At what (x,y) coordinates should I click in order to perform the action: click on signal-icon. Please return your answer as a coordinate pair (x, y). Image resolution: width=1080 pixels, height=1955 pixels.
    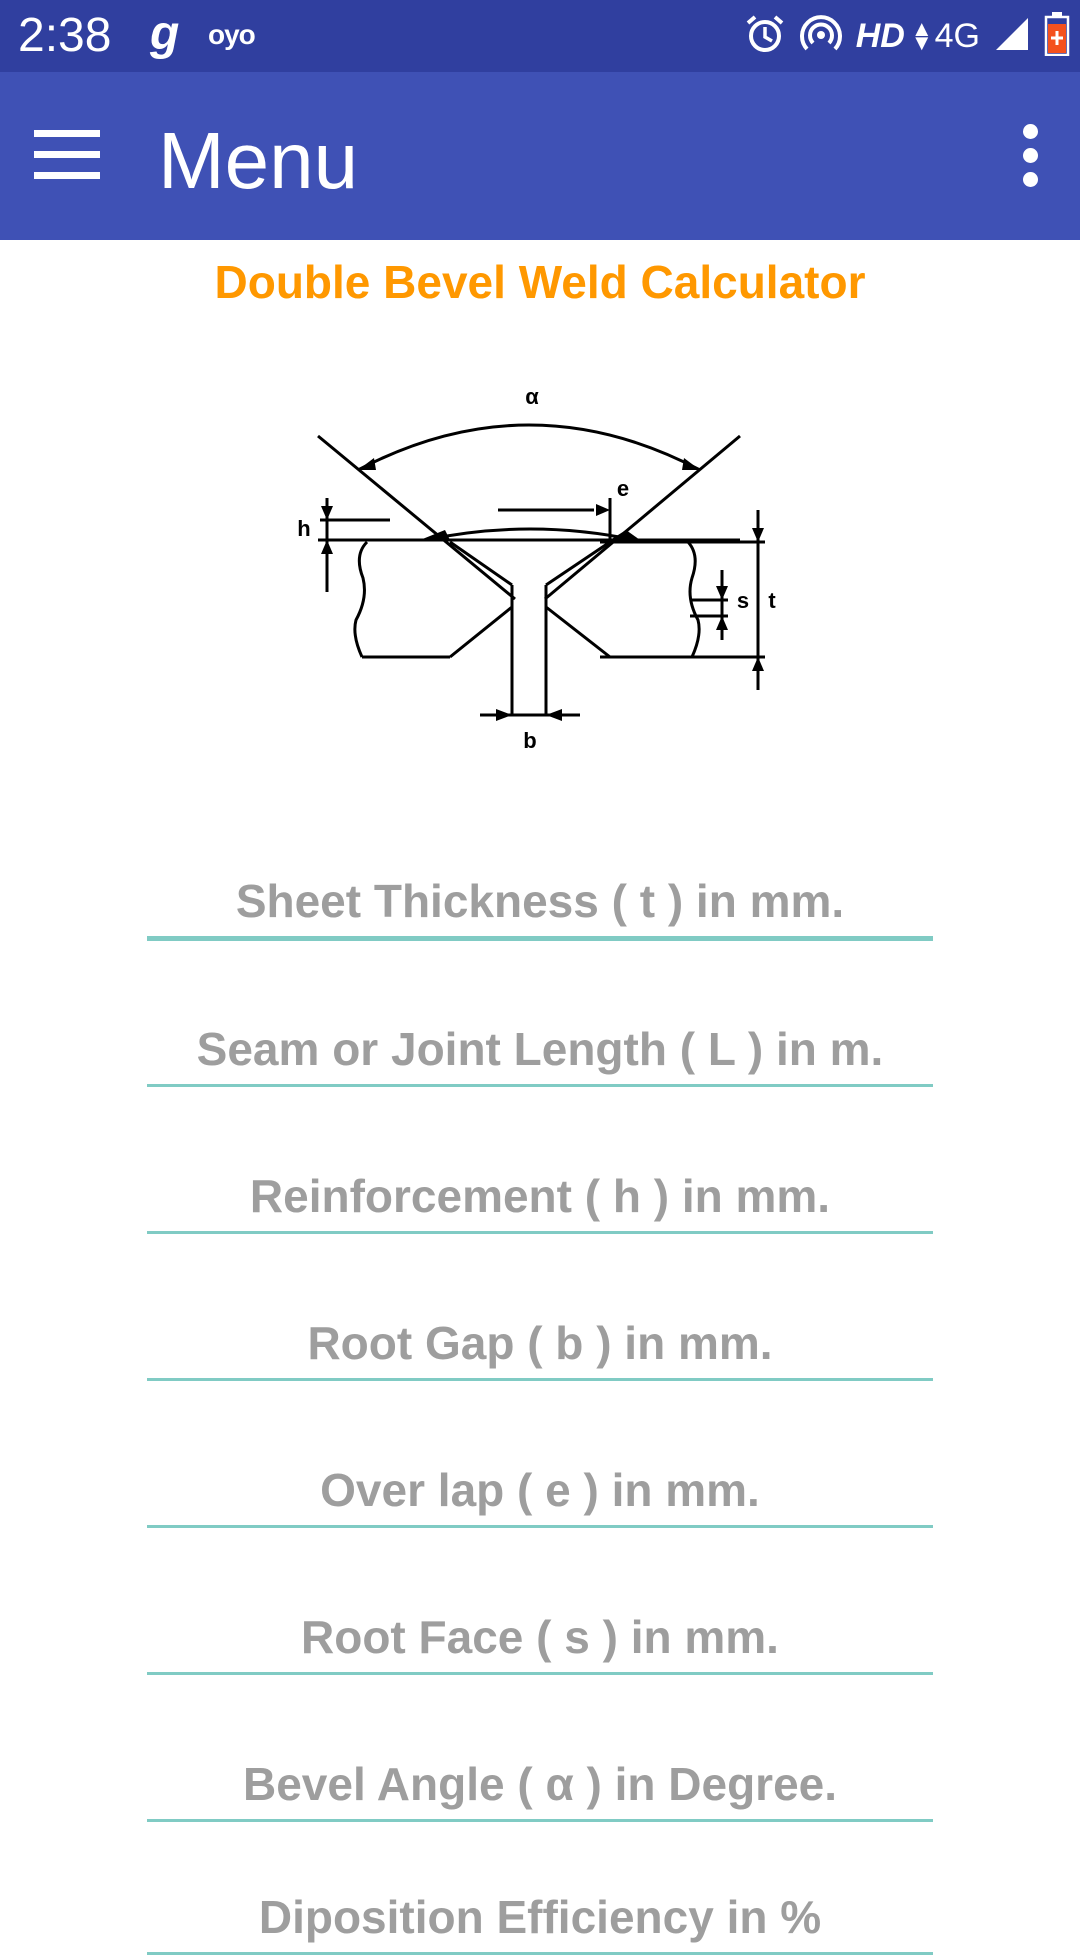
    Looking at the image, I should click on (1012, 36).